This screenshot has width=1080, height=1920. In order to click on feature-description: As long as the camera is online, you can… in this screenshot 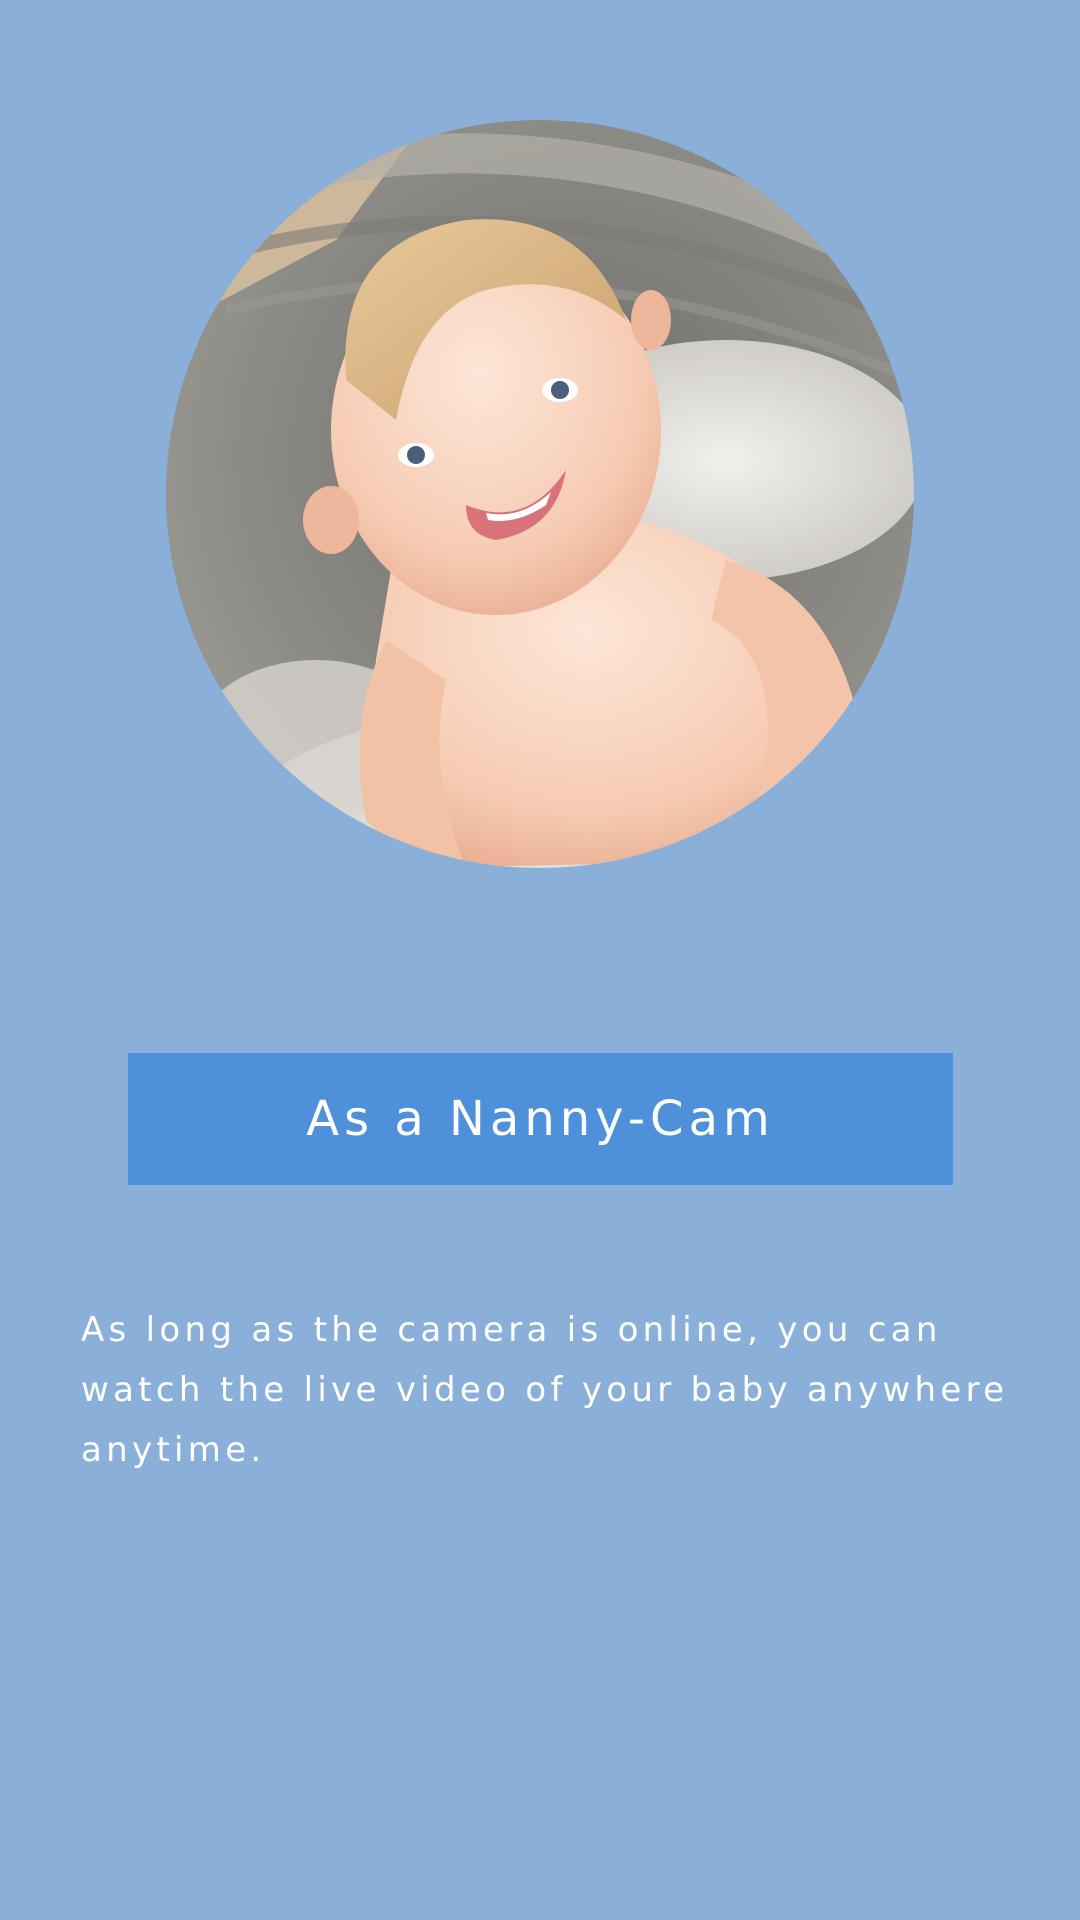, I will do `click(545, 1390)`.